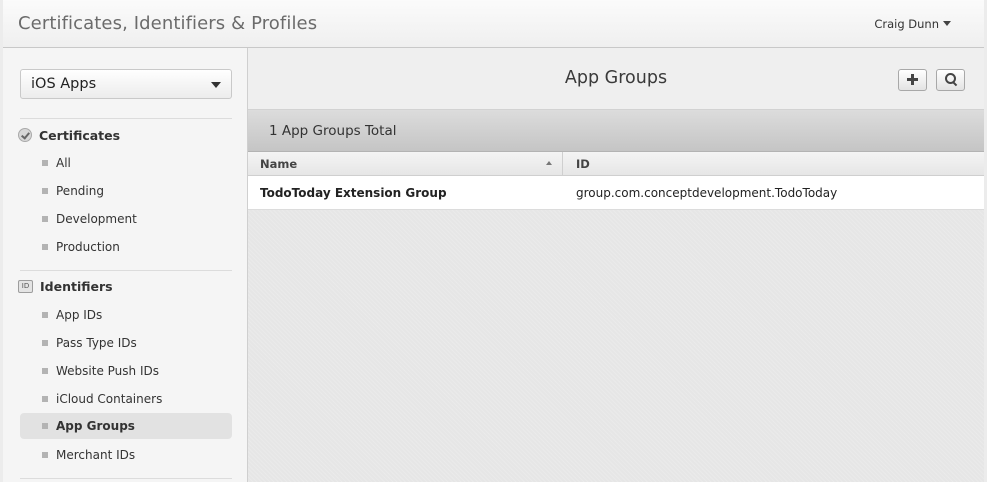 The width and height of the screenshot is (987, 482). What do you see at coordinates (278, 164) in the screenshot?
I see `column-header-name: Name` at bounding box center [278, 164].